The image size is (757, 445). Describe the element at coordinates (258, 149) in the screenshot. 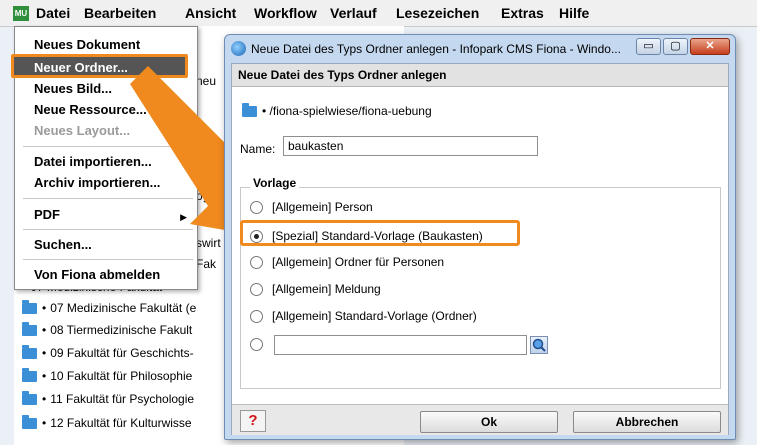

I see `name-label: Name:` at that location.